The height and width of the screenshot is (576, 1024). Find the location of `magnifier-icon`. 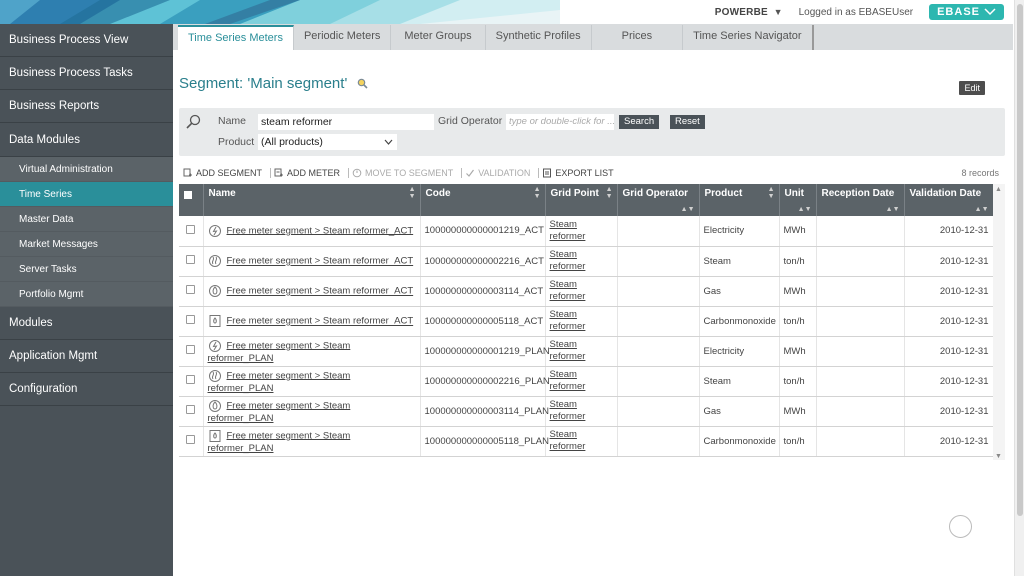

magnifier-icon is located at coordinates (362, 83).